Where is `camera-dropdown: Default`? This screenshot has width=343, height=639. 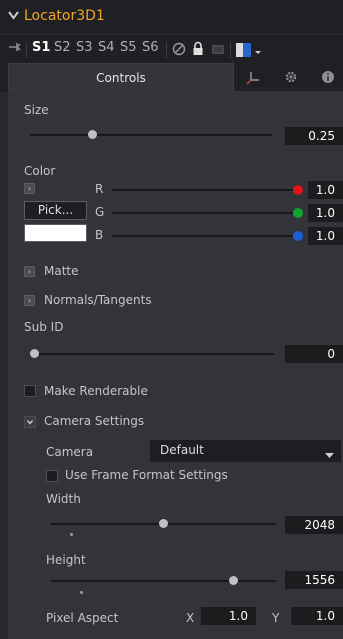 camera-dropdown: Default is located at coordinates (245, 451).